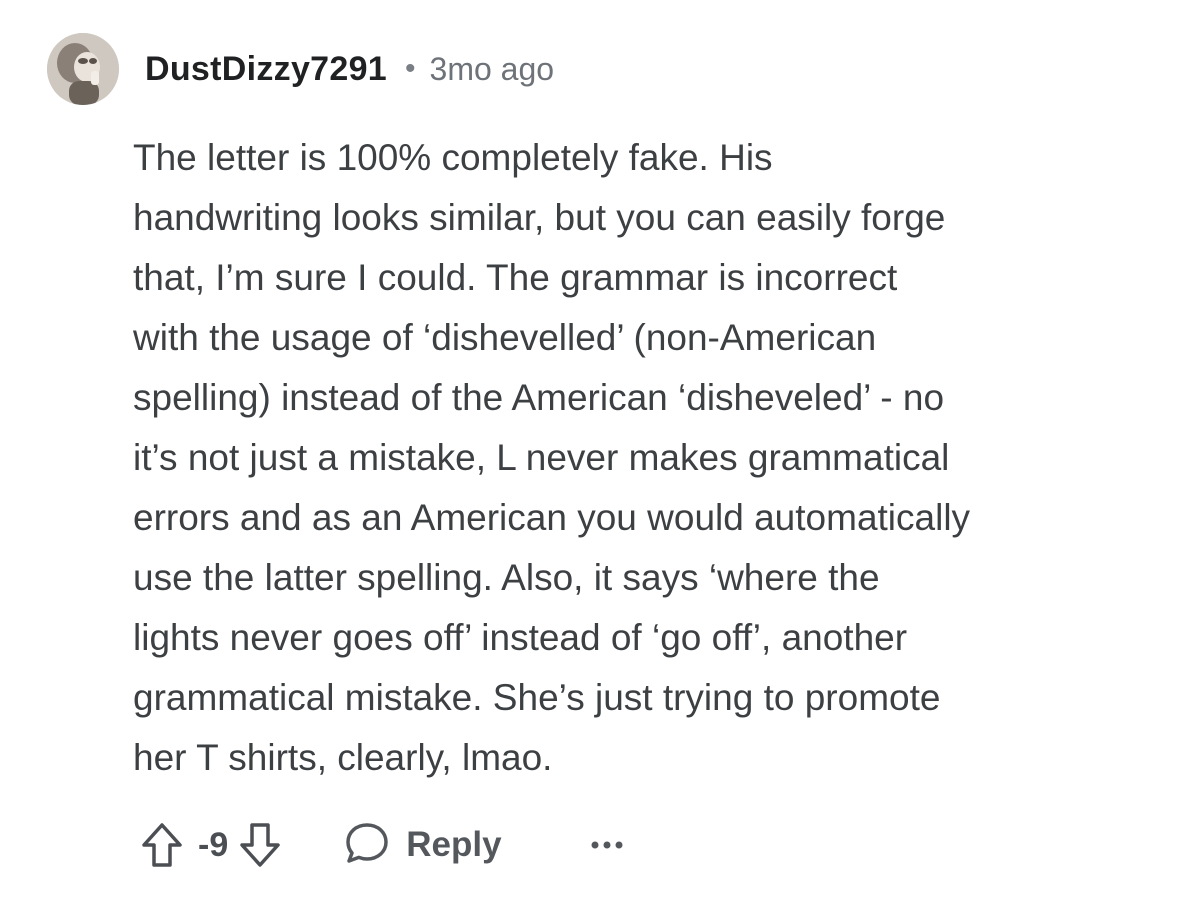 This screenshot has height=905, width=1179. I want to click on speech-bubble-icon, so click(367, 845).